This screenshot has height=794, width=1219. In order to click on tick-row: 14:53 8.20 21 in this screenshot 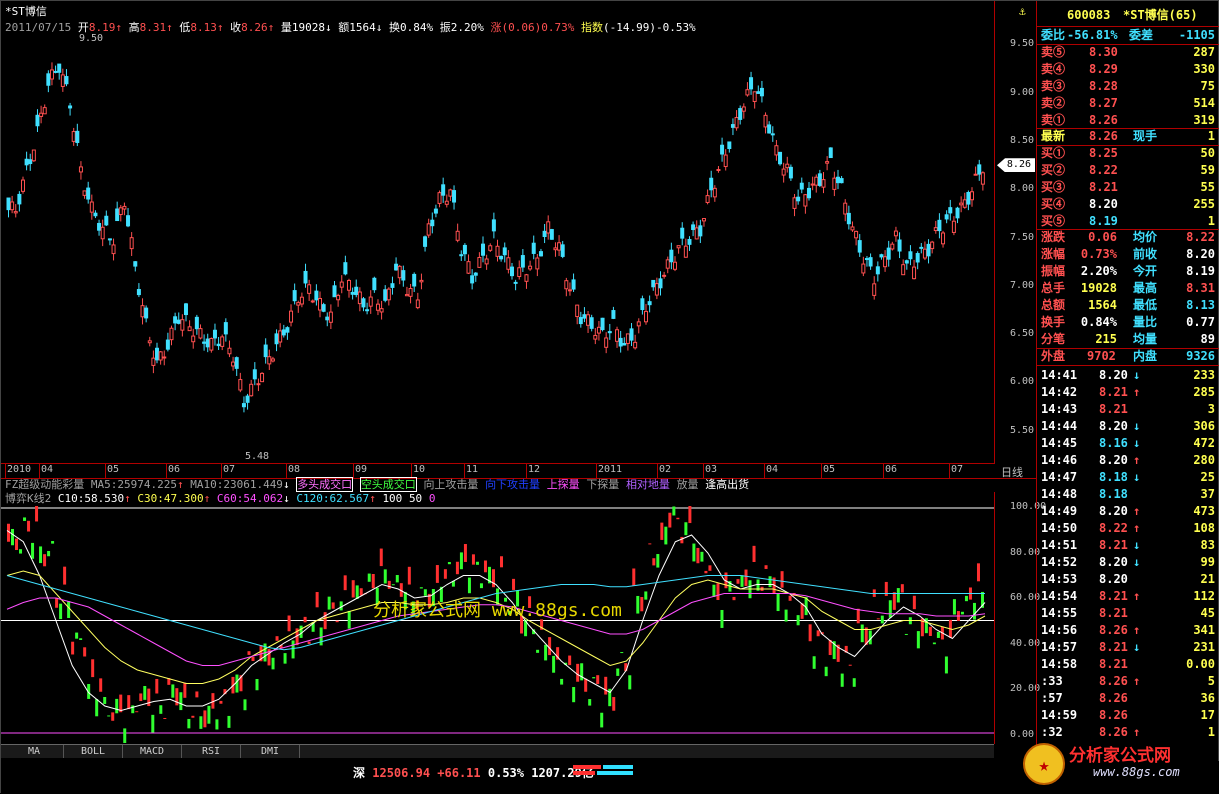, I will do `click(1128, 579)`.